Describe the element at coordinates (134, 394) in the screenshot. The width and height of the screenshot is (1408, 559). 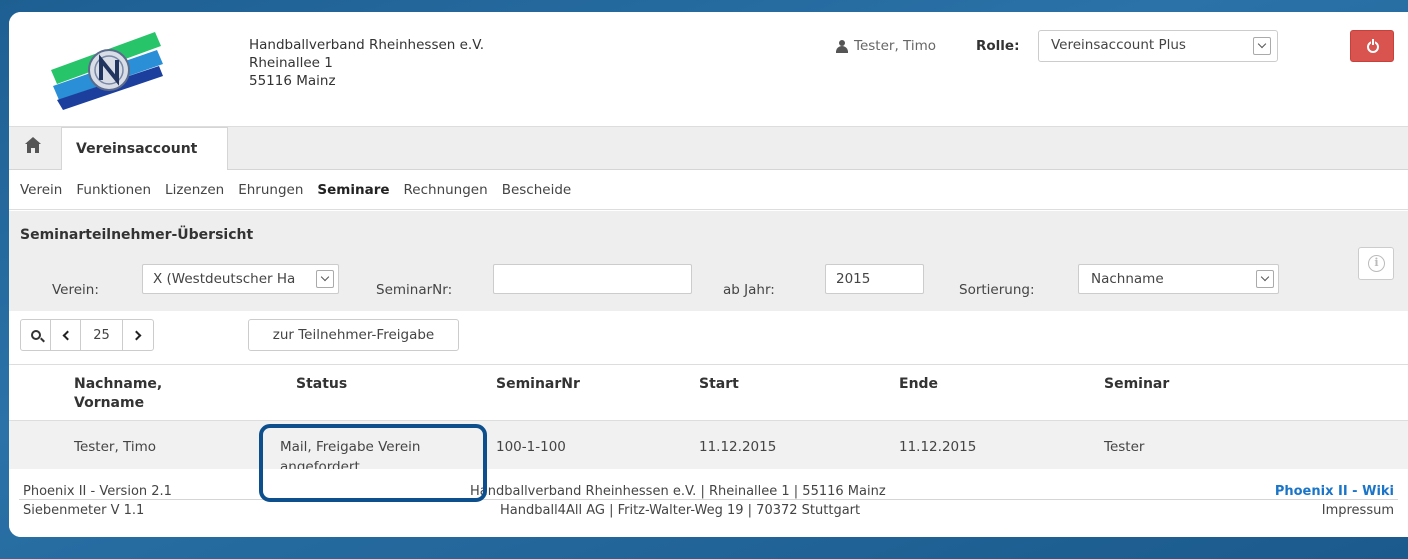
I see `column-header-name: Nachname, Vorname` at that location.